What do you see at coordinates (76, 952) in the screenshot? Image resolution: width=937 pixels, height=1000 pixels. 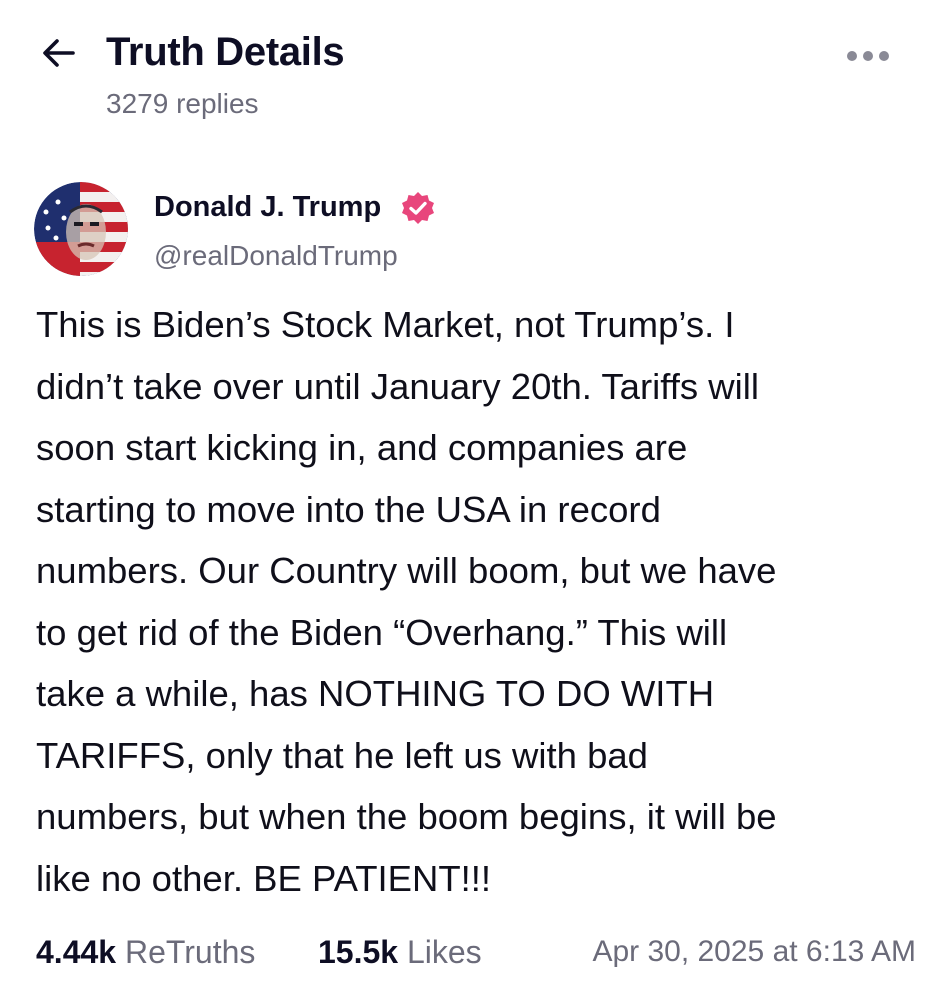 I see `retruths-count: 4.44k` at bounding box center [76, 952].